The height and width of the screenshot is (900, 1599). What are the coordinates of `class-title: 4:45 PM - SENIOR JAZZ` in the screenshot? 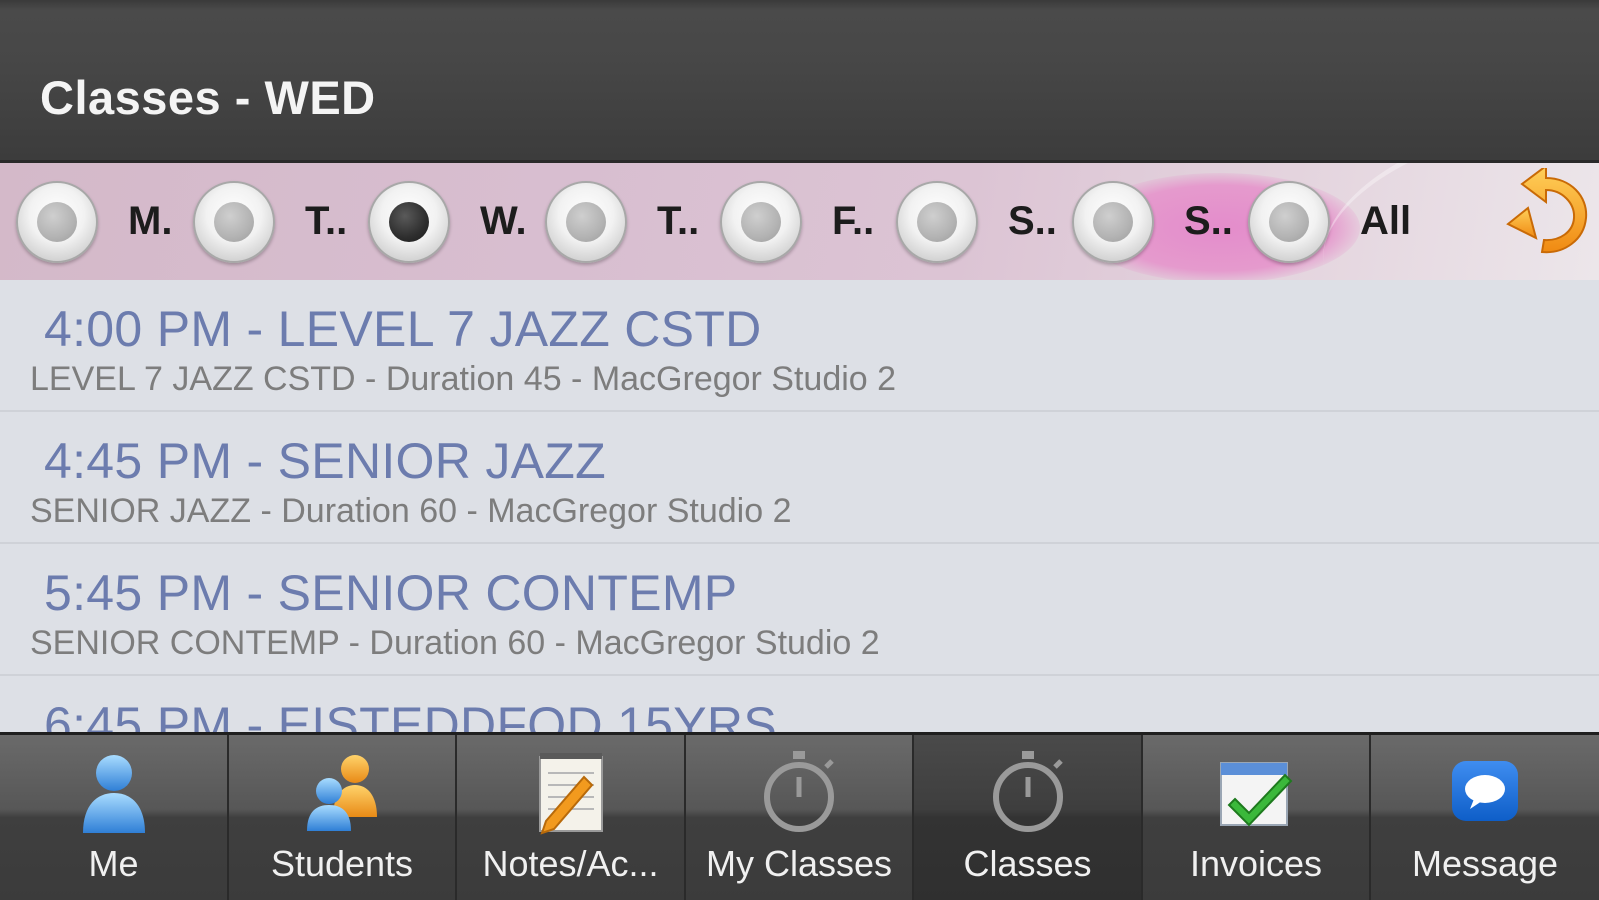 It's located at (325, 461).